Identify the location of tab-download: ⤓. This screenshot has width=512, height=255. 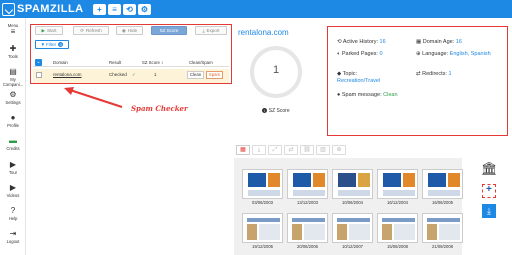
(259, 150).